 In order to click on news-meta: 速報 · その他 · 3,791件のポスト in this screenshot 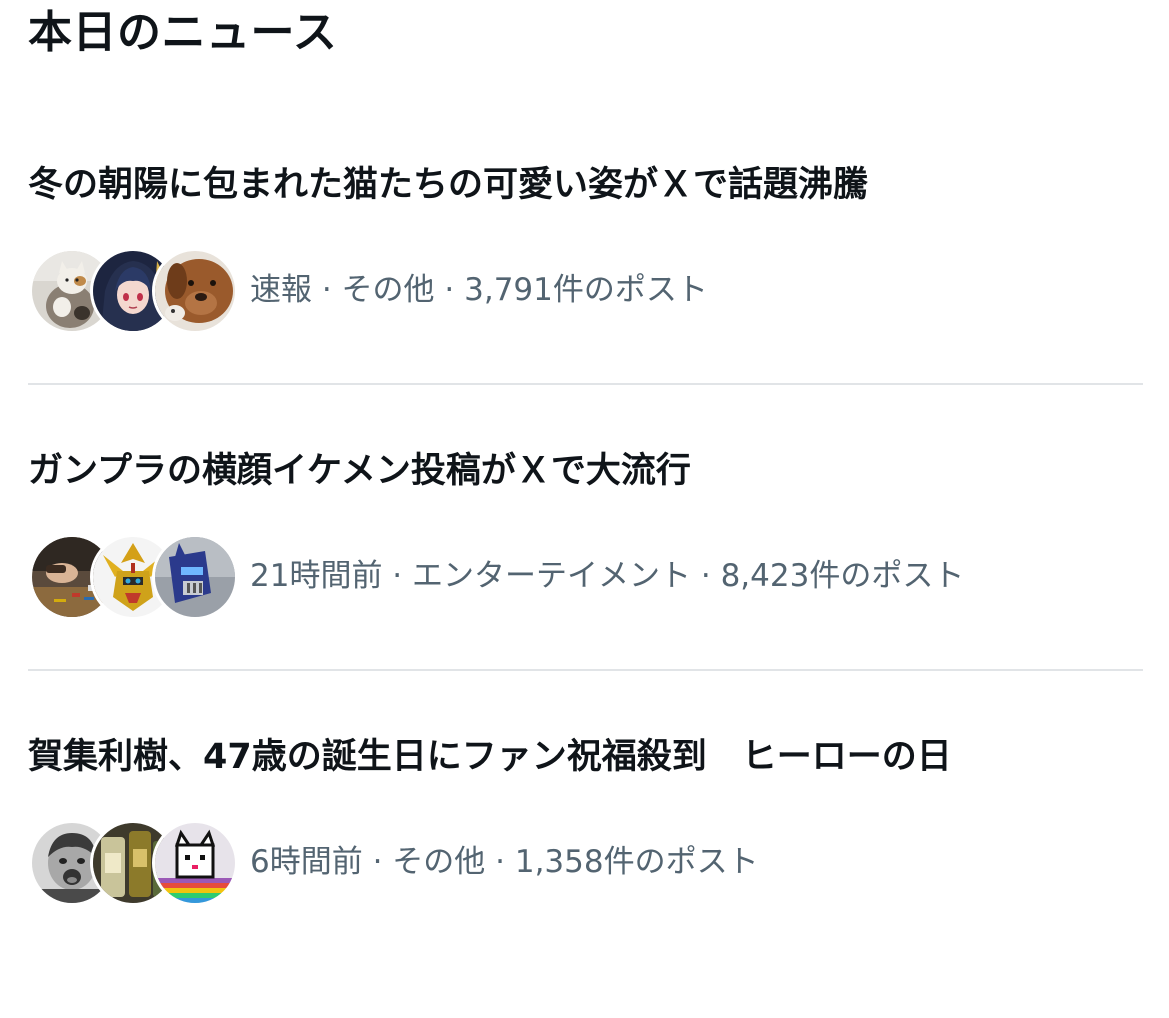, I will do `click(479, 290)`.